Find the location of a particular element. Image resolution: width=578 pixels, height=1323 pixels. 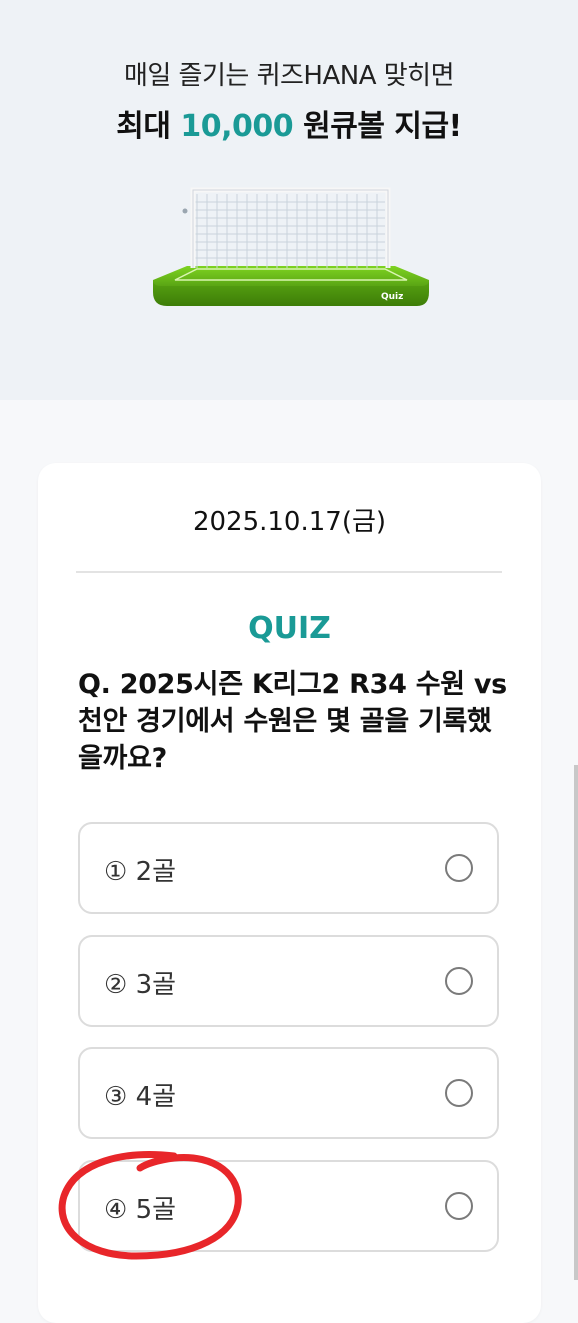

answer-option-label: ① 2골 is located at coordinates (140, 872).